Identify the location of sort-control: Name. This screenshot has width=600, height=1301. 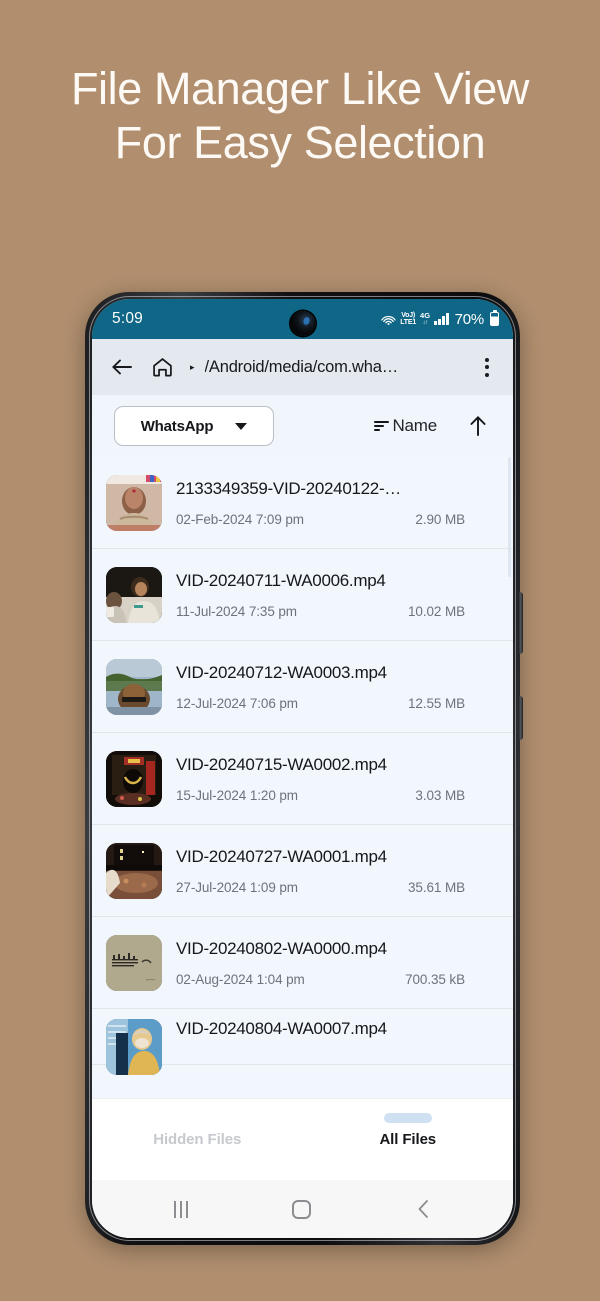
(405, 426).